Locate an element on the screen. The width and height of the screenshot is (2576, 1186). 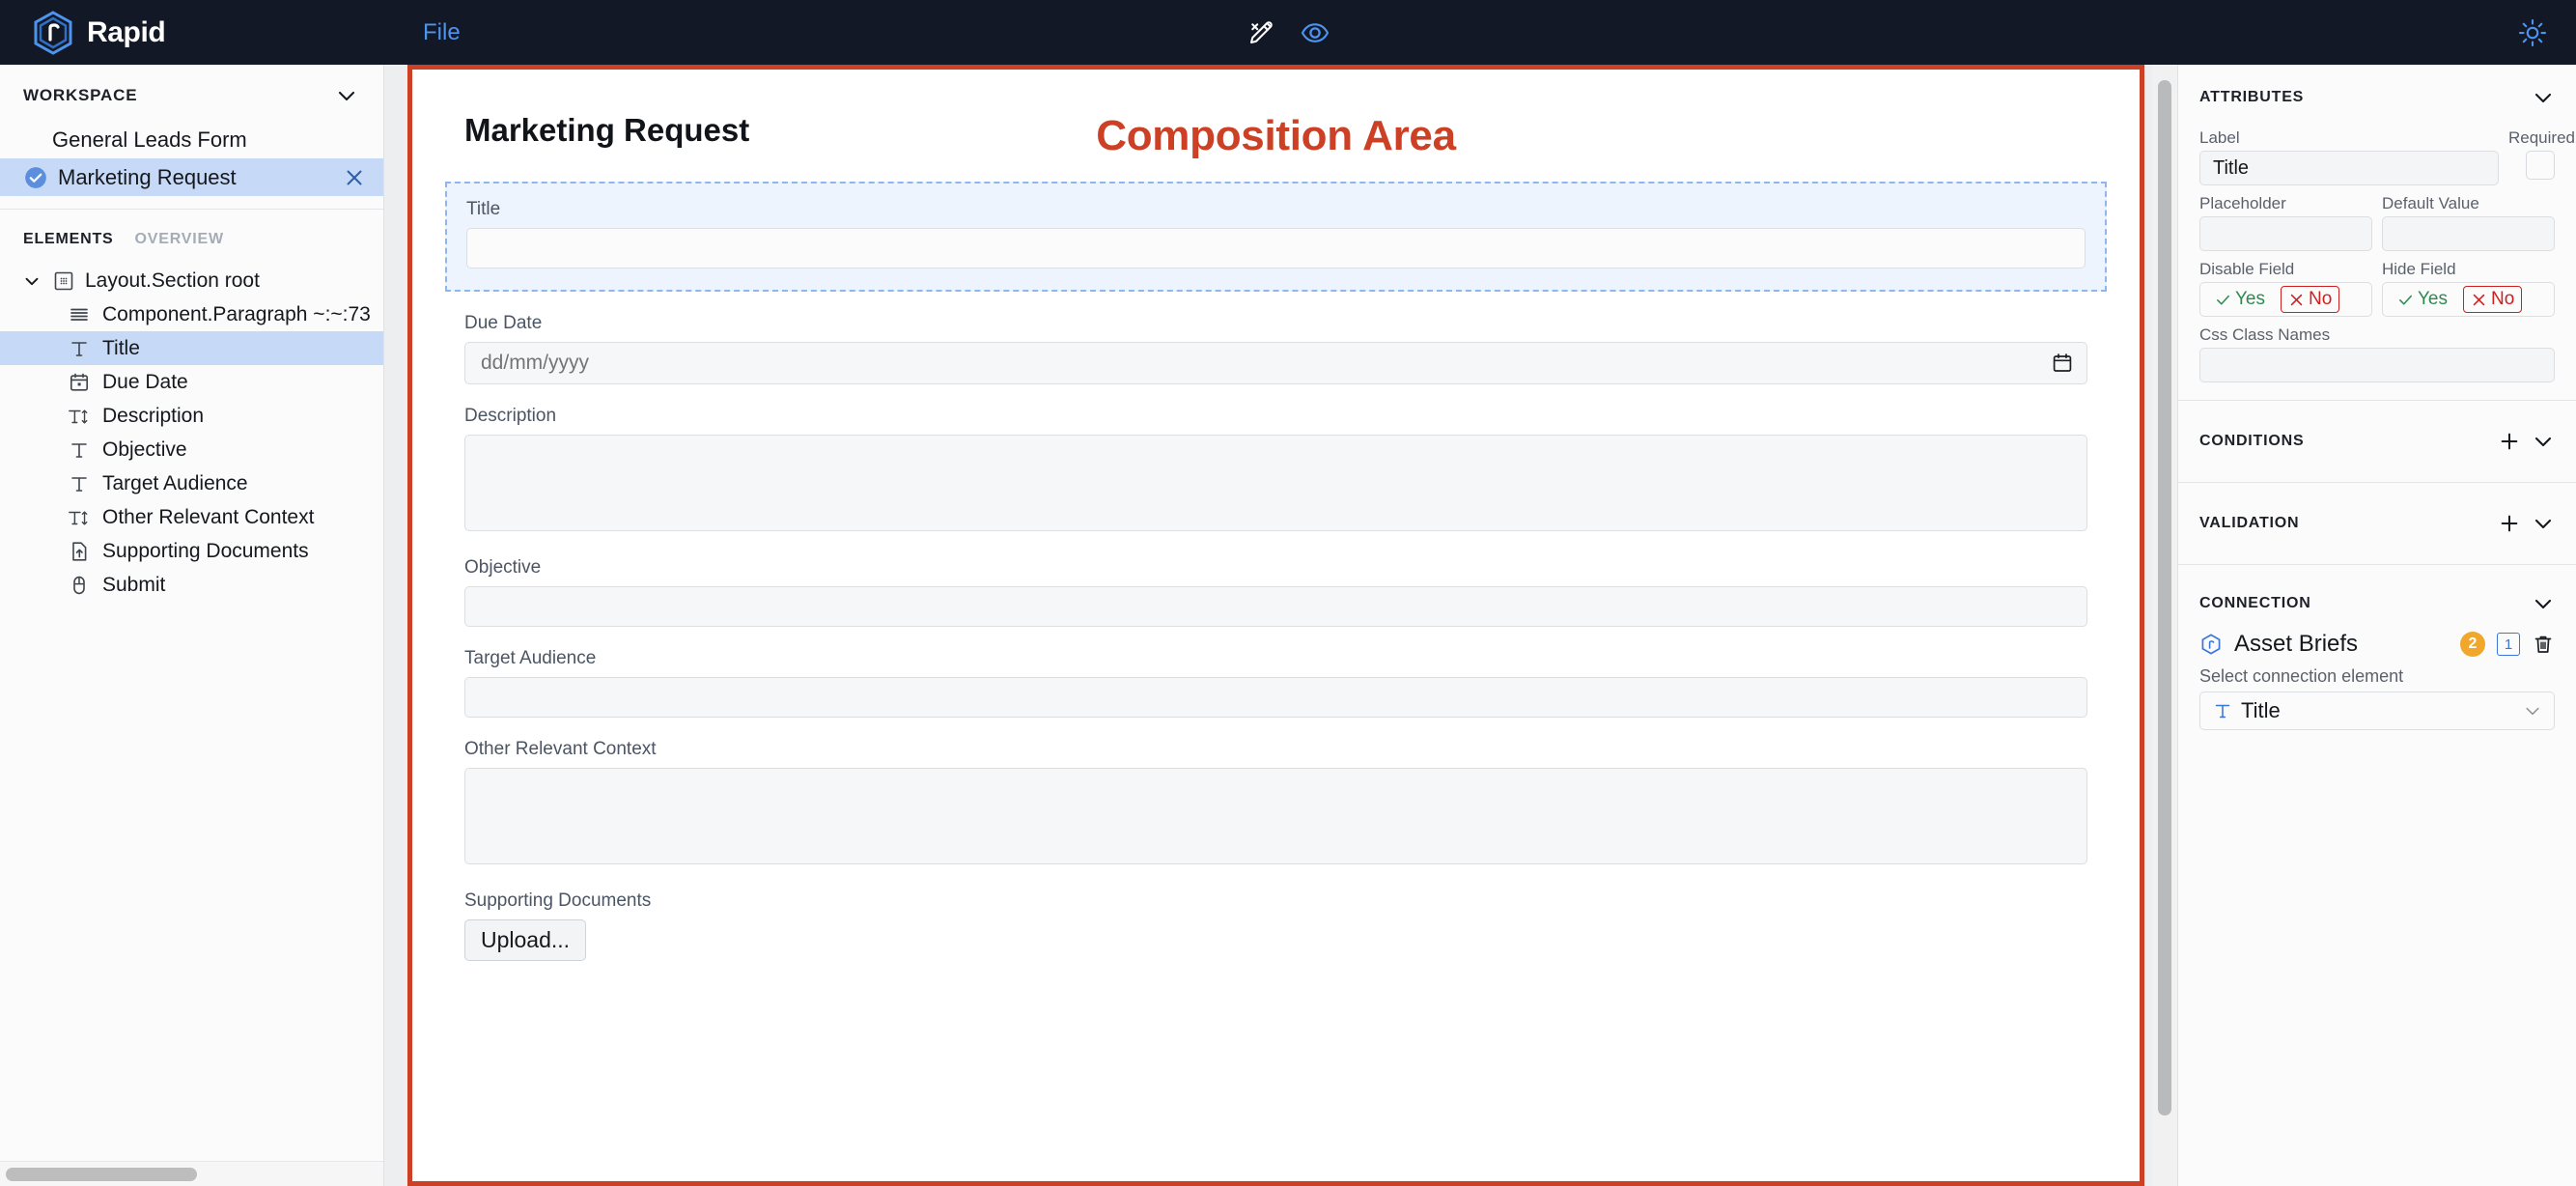
workspace-item-general-leads-form: General Leads Form is located at coordinates (192, 139).